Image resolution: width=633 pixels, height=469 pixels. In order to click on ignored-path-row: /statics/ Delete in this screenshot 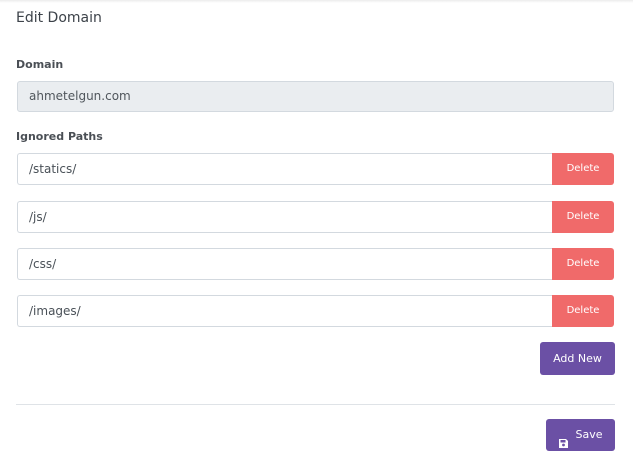, I will do `click(315, 169)`.